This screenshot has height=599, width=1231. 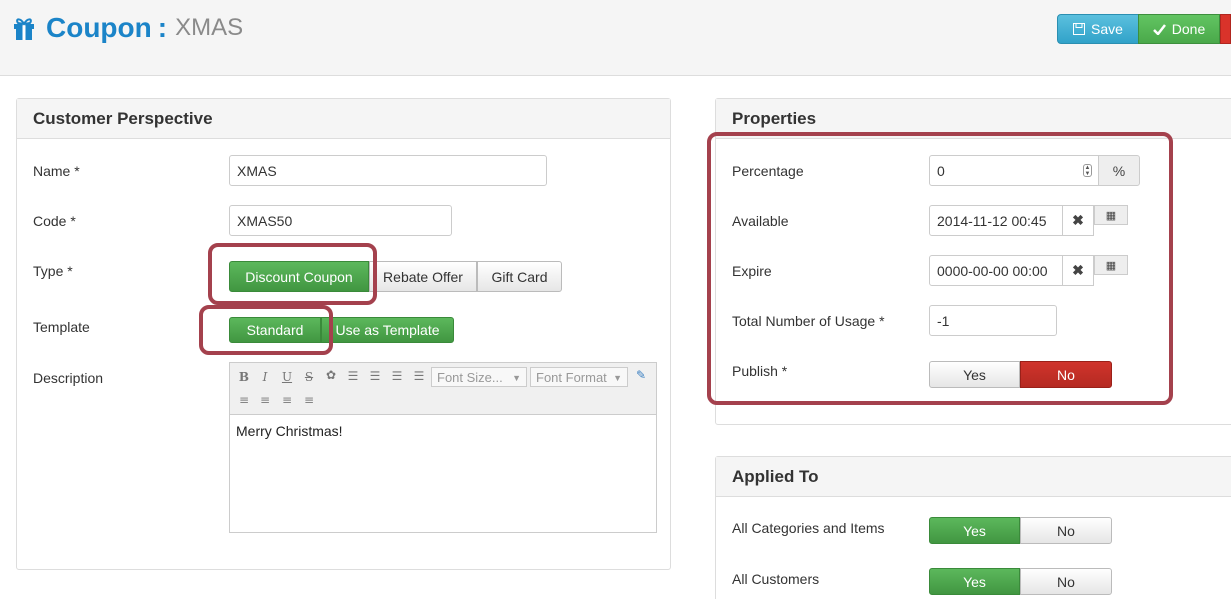 What do you see at coordinates (61, 327) in the screenshot?
I see `template-label: Template` at bounding box center [61, 327].